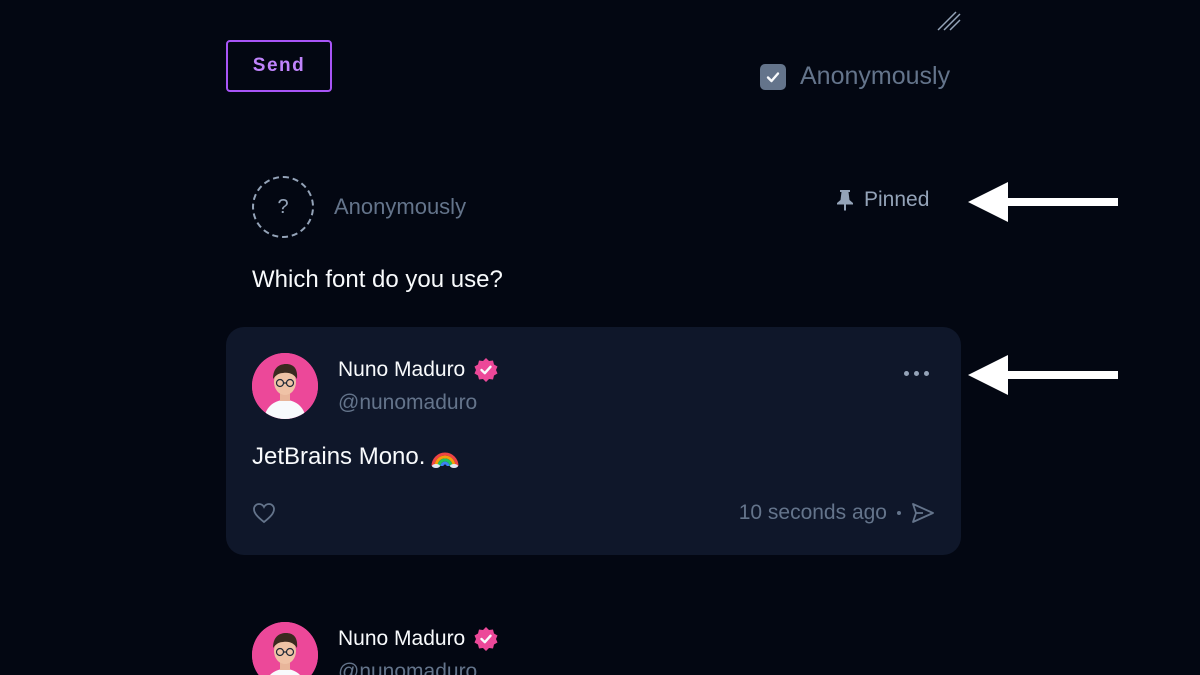 The height and width of the screenshot is (675, 1200). What do you see at coordinates (916, 373) in the screenshot?
I see `more-options-icon` at bounding box center [916, 373].